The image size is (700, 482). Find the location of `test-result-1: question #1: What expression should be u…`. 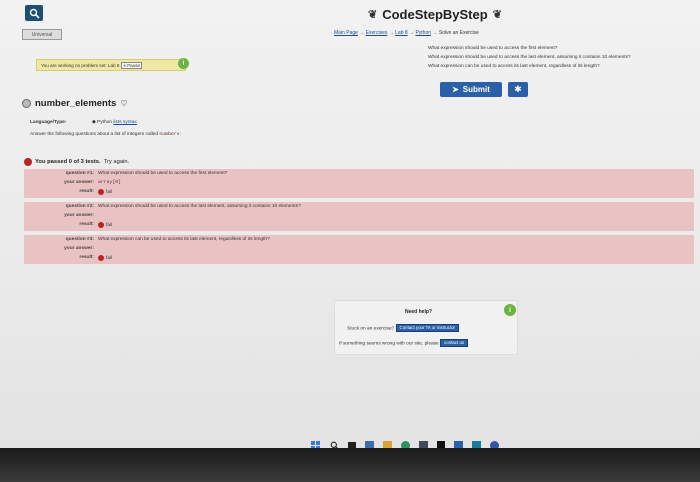

test-result-1: question #1: What expression should be u… is located at coordinates (359, 183).